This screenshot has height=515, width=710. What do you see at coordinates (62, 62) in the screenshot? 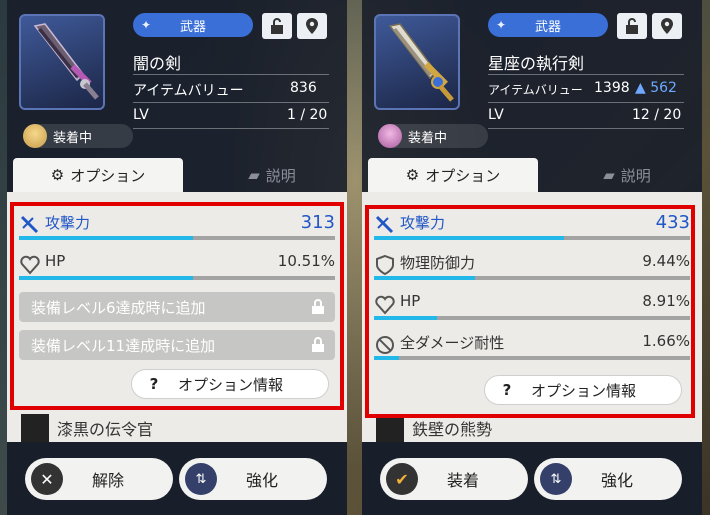
I see `item-icon-dark-sword` at bounding box center [62, 62].